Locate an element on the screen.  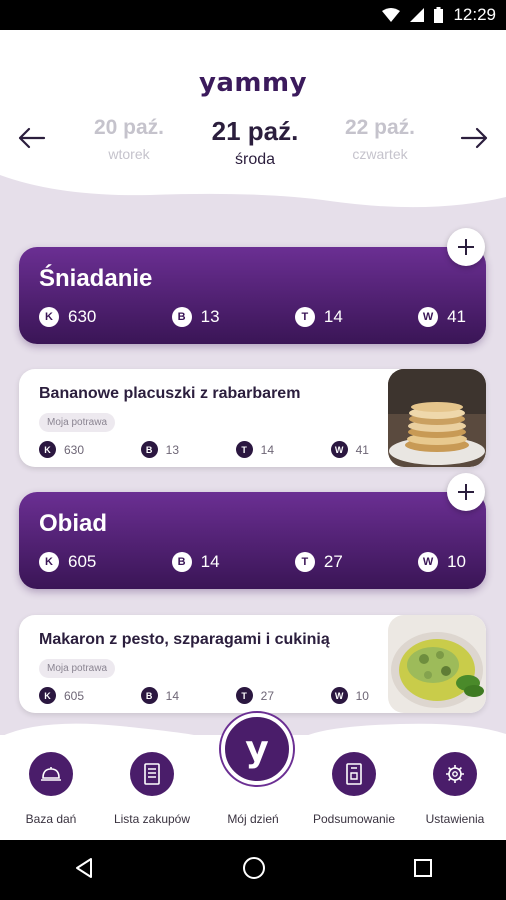
meal-macros: K 630 B 13 T 14 W 41 is located at coordinates (252, 317).